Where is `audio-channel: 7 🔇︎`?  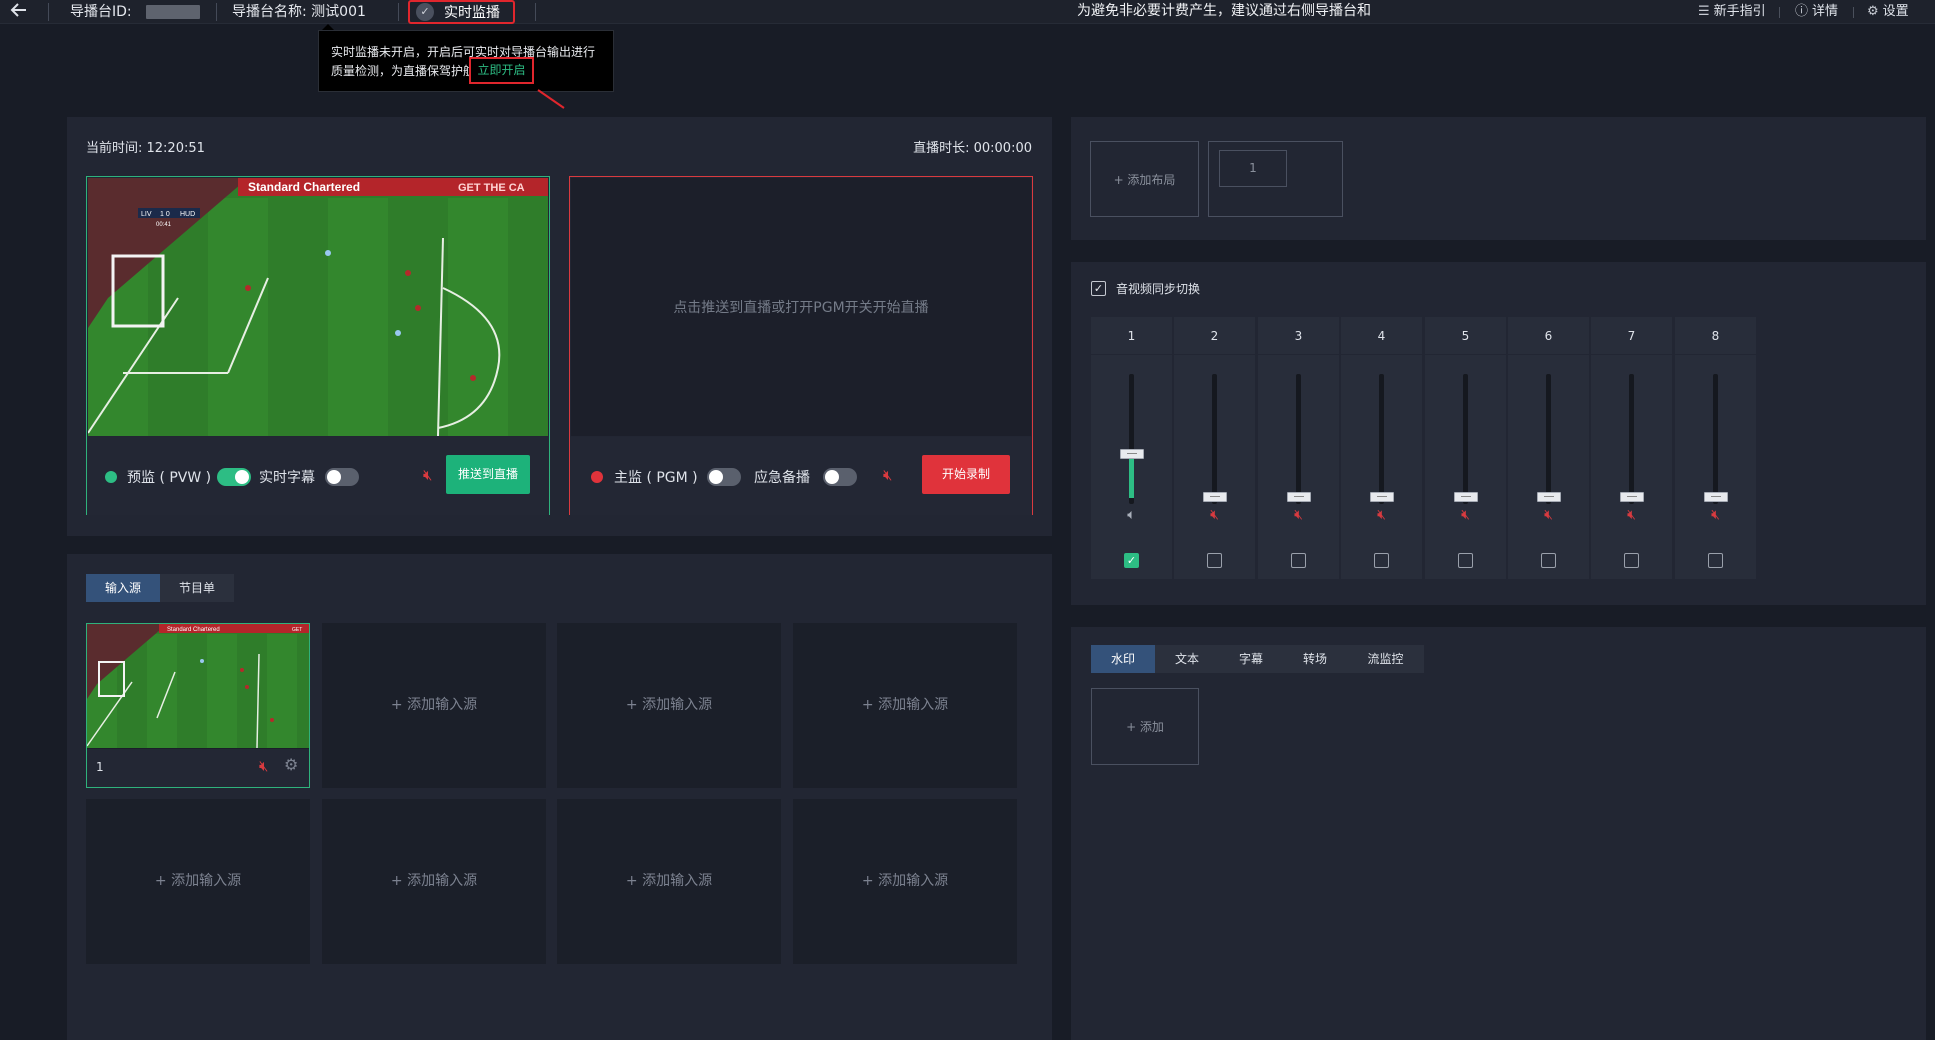 audio-channel: 7 🔇︎ is located at coordinates (1631, 448).